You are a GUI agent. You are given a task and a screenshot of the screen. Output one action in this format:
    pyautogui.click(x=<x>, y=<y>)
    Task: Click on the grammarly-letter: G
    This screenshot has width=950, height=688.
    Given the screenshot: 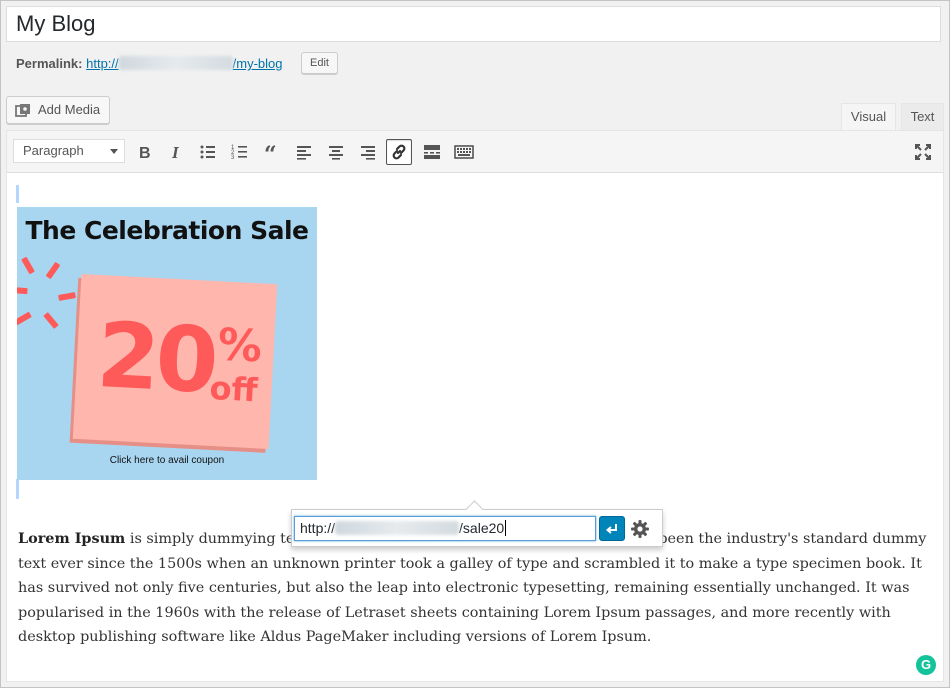 What is the action you would take?
    pyautogui.click(x=926, y=664)
    